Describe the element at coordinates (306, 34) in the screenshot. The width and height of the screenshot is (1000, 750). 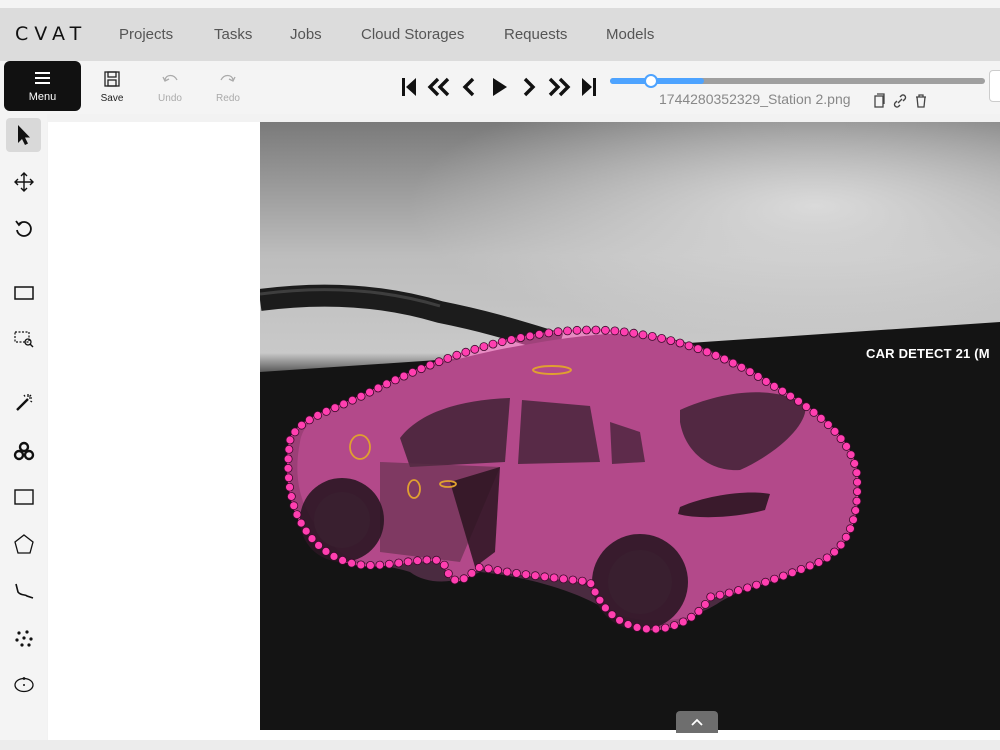
I see `nav-jobs: Jobs` at that location.